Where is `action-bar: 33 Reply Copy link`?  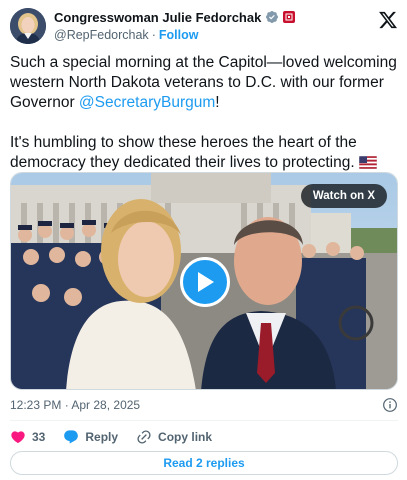 action-bar: 33 Reply Copy link is located at coordinates (120, 437).